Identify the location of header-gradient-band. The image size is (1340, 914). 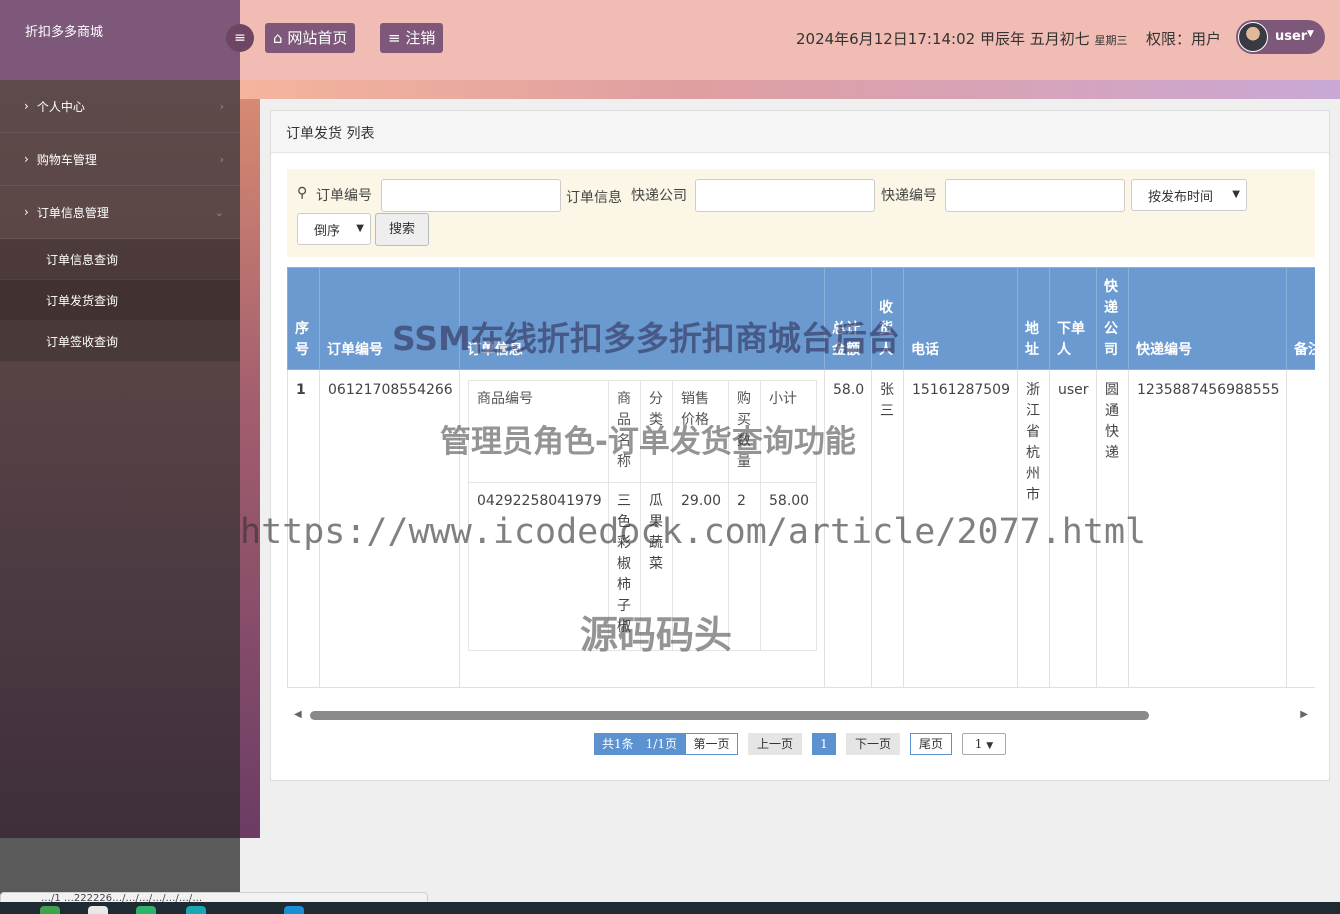
(790, 89).